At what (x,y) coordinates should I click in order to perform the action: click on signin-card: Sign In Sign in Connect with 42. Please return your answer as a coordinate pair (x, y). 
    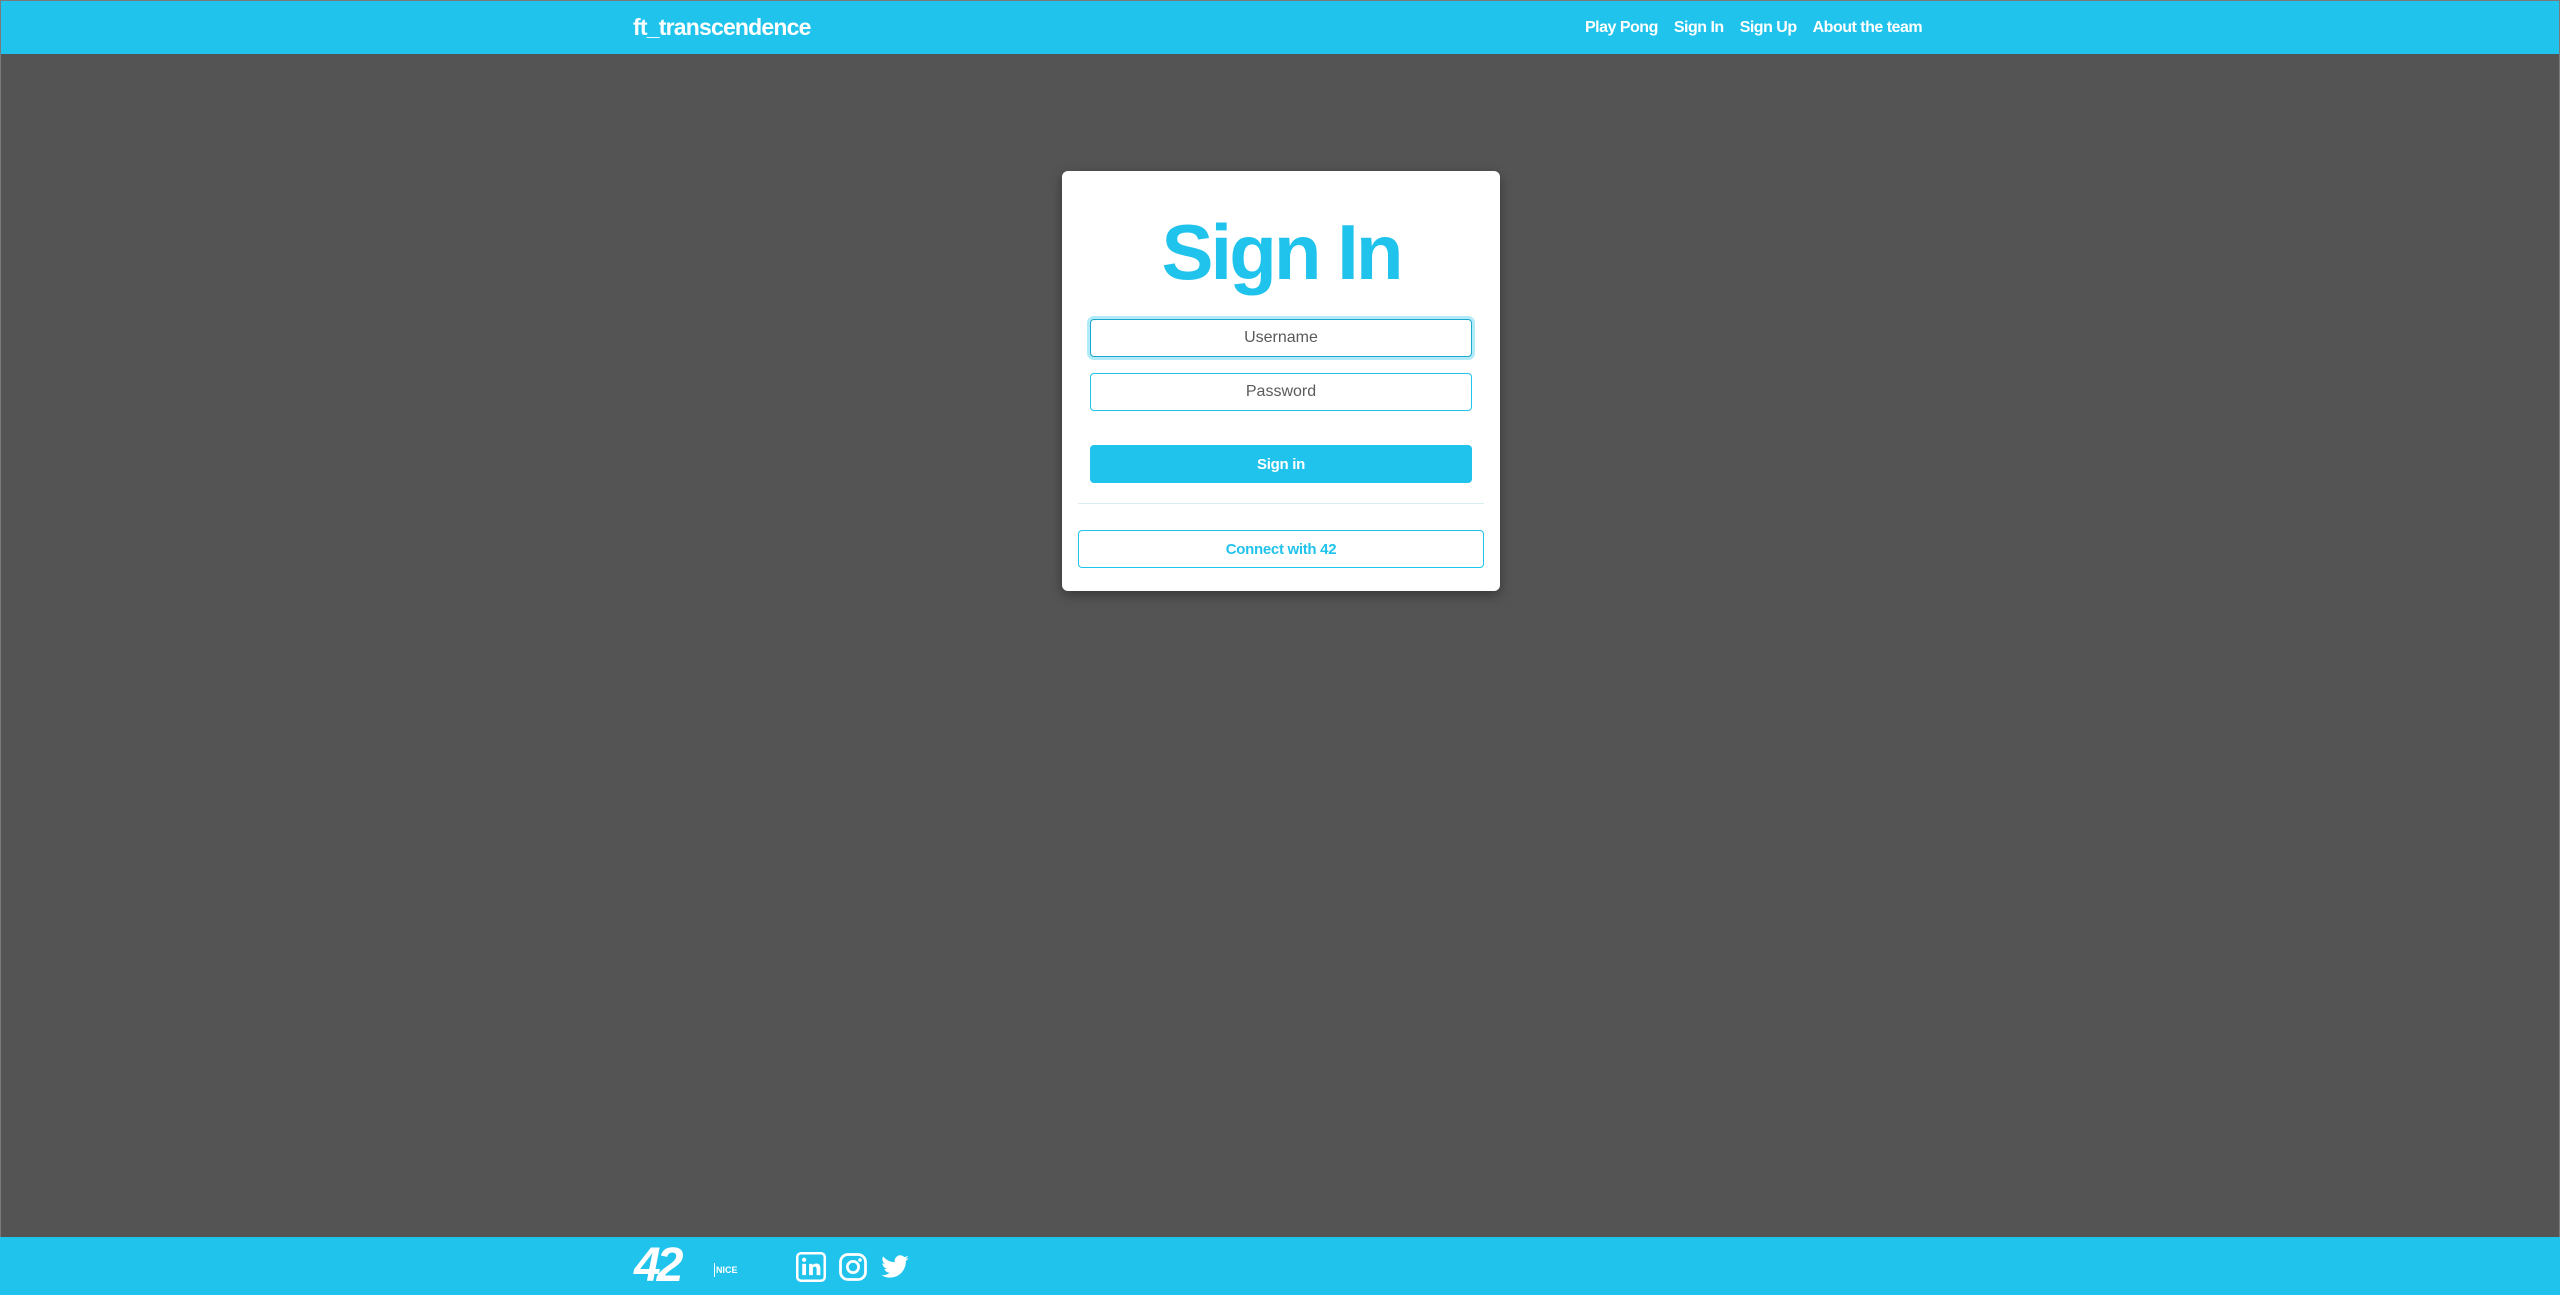
    Looking at the image, I should click on (1281, 381).